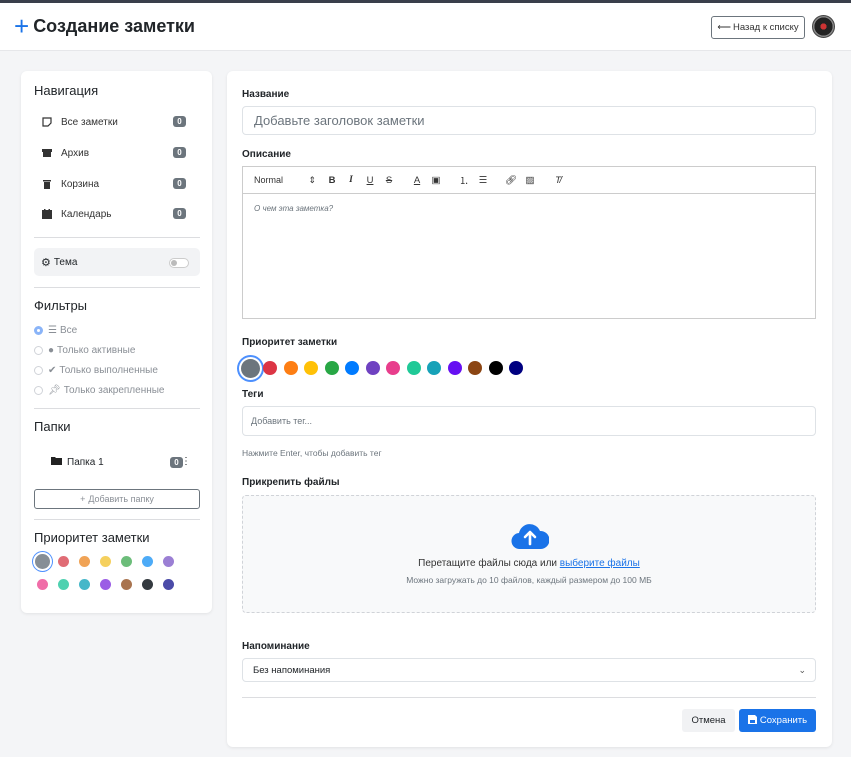 This screenshot has height=757, width=851. Describe the element at coordinates (600, 563) in the screenshot. I see `choose-files-link: выберите файлы` at that location.